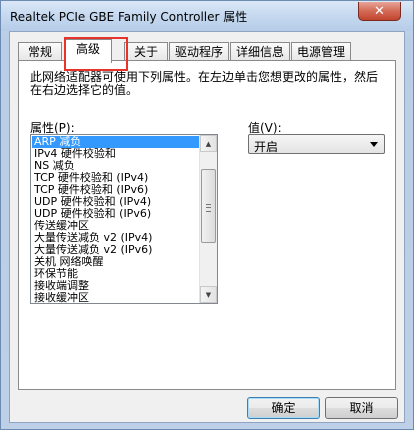 The image size is (414, 430). I want to click on tab-label: 电源管理, so click(320, 52).